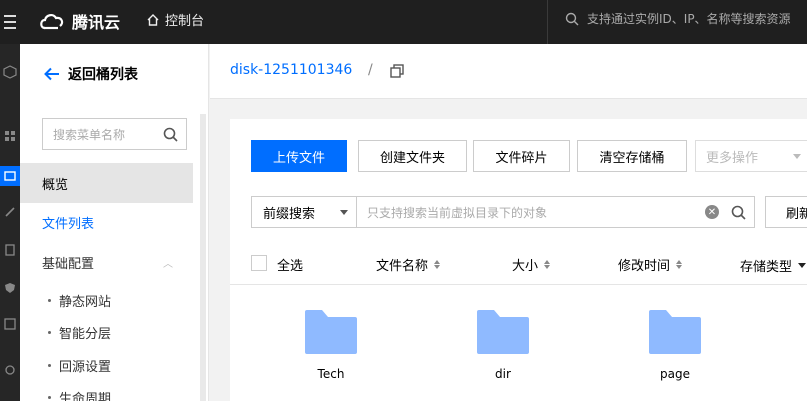 The height and width of the screenshot is (401, 807). I want to click on folder-item: Tech, so click(331, 345).